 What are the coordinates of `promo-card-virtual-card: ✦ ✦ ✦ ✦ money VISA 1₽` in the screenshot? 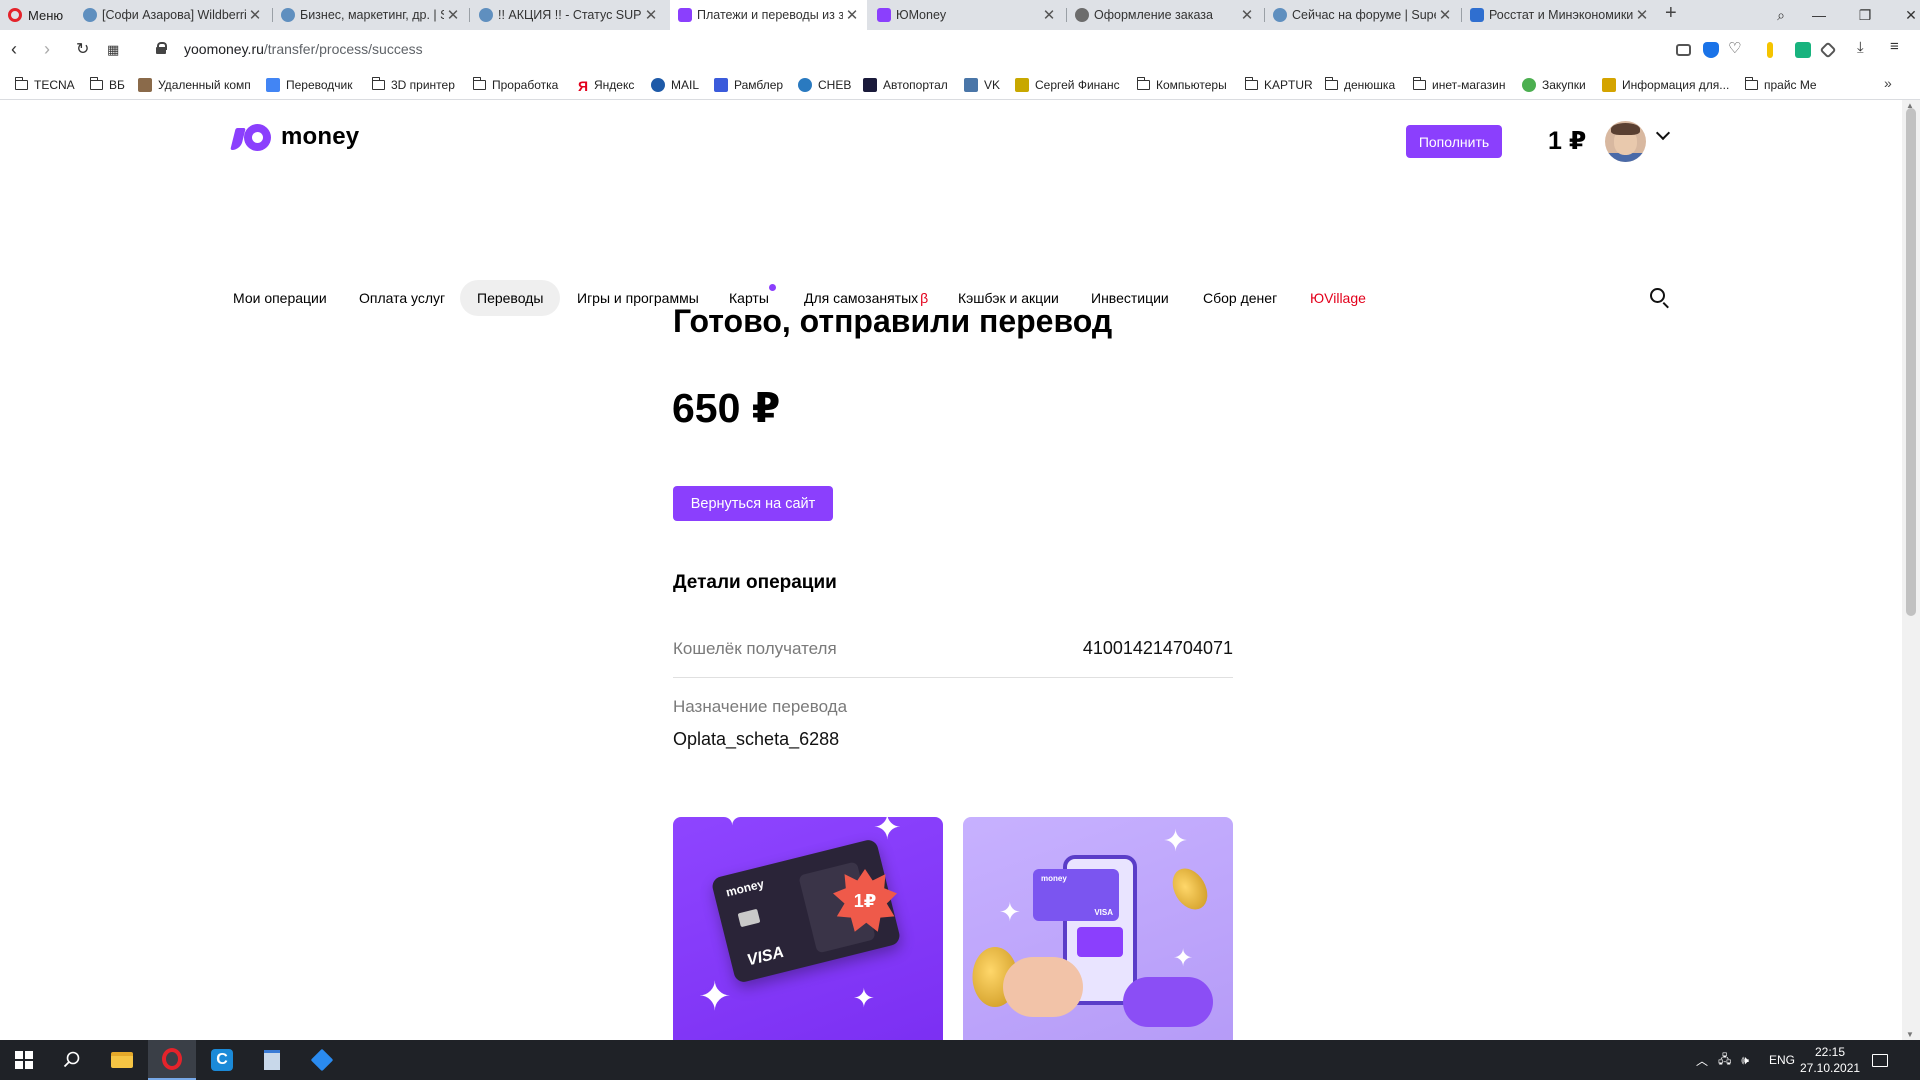 It's located at (808, 928).